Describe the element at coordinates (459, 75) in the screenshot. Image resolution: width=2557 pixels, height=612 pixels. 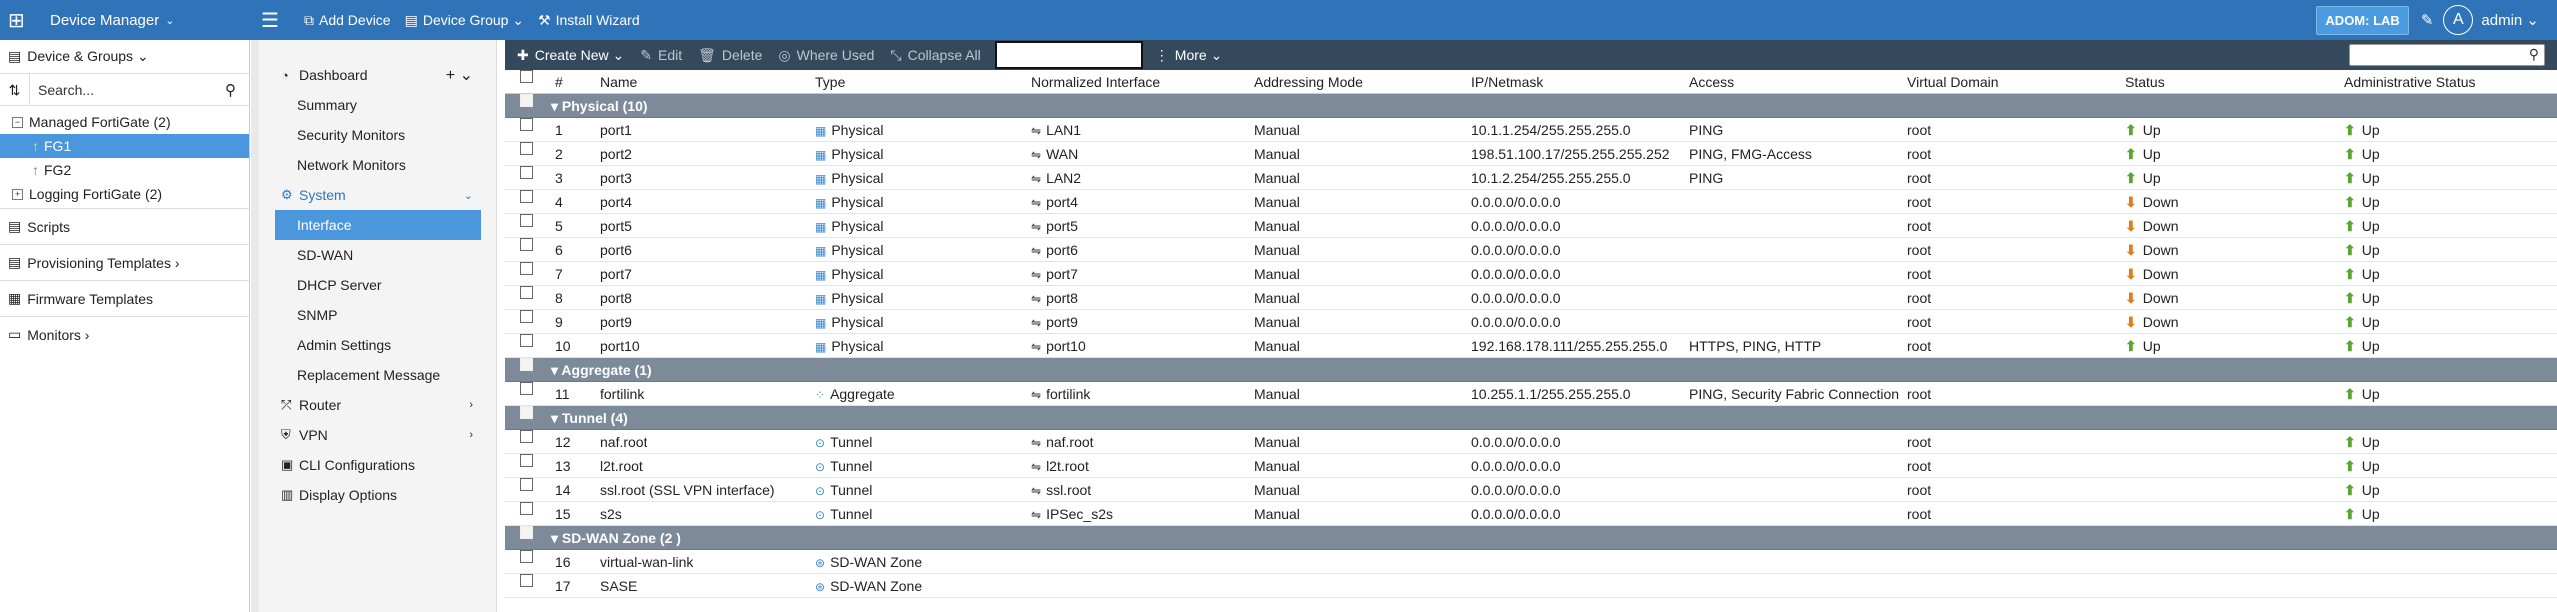
I see `add-widget-icon: + ⌄` at that location.